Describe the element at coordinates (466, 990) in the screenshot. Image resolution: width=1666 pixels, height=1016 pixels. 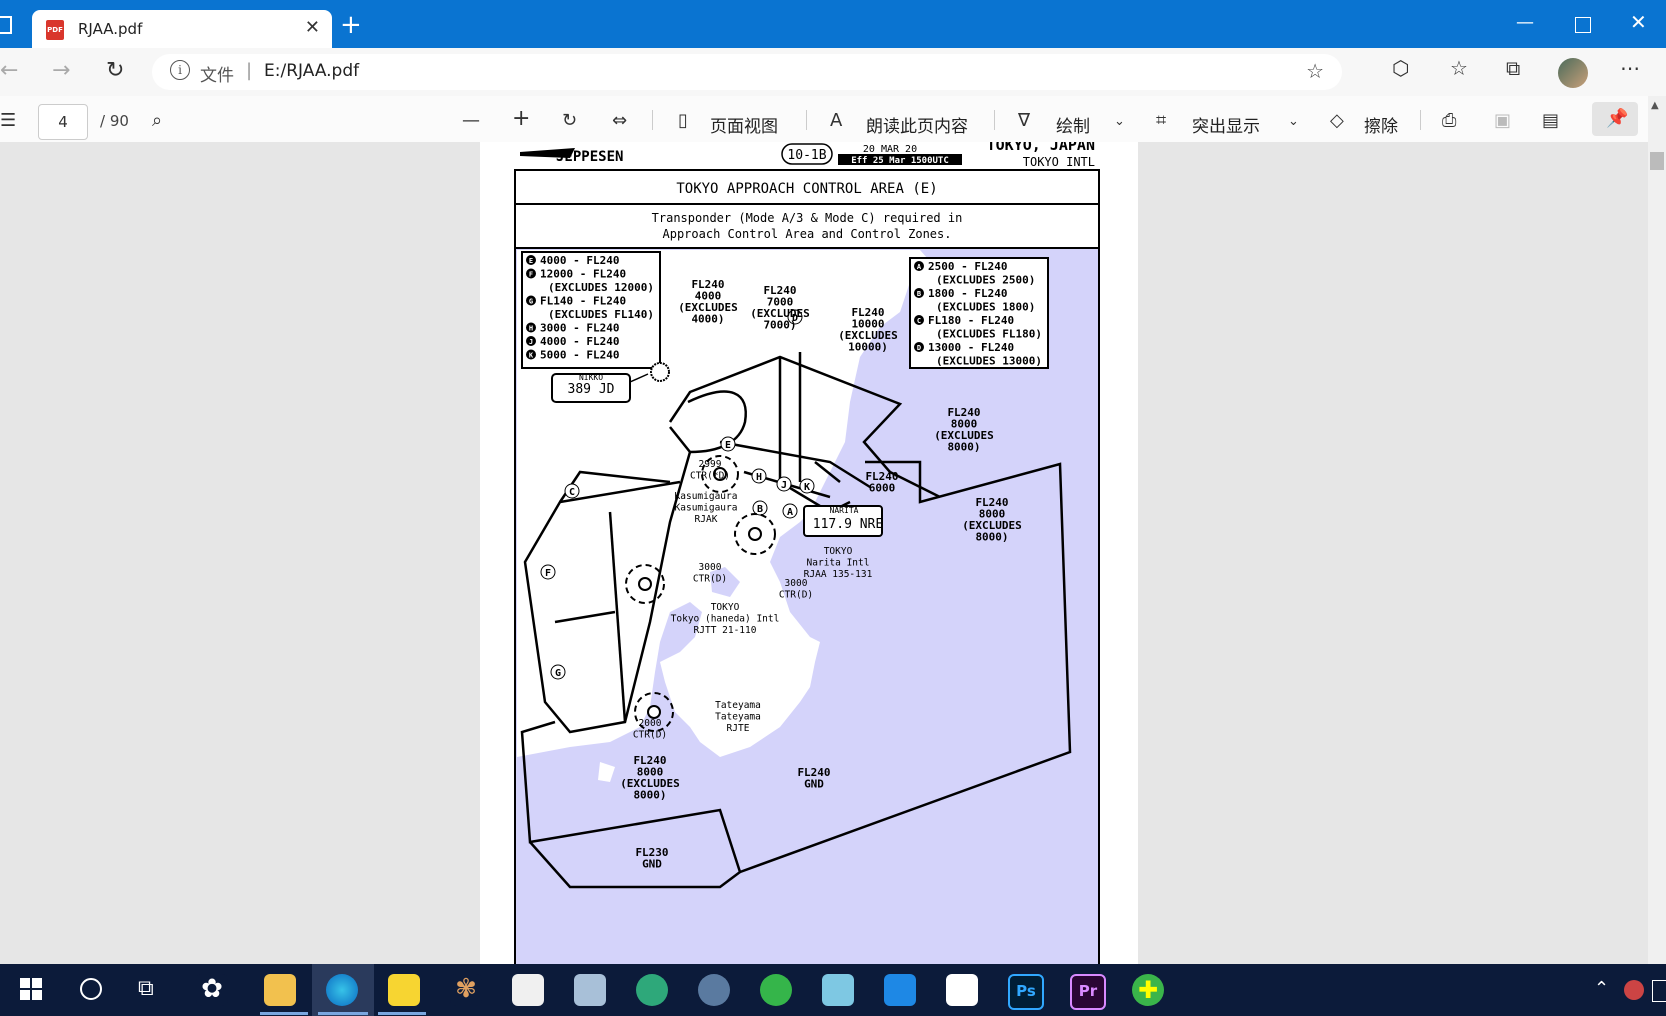
I see `app-fan-icon: ✾` at that location.